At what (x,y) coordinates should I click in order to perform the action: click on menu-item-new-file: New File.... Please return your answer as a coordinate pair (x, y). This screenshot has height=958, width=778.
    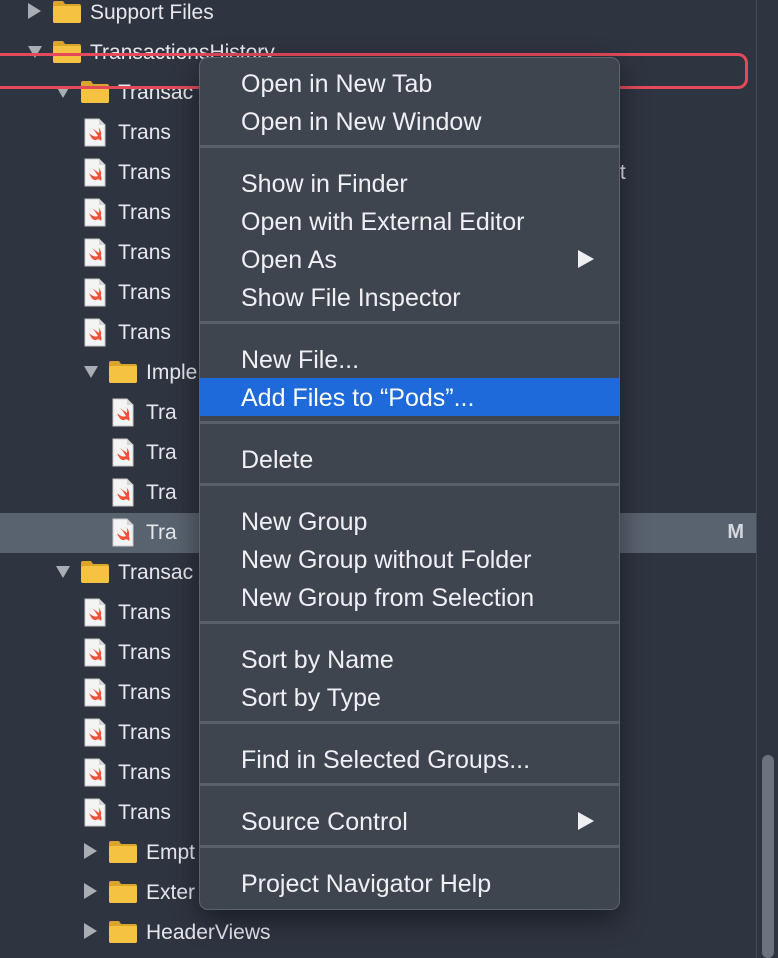
    Looking at the image, I should click on (409, 359).